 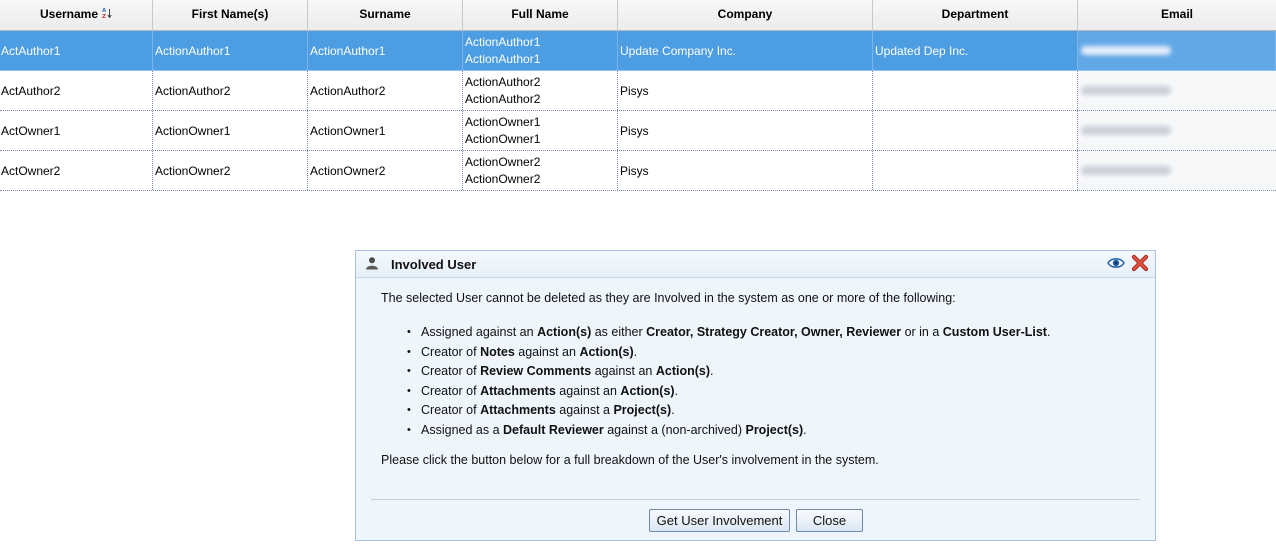 I want to click on cell-full-name: ActionOwner2 ActionOwner2, so click(x=540, y=170).